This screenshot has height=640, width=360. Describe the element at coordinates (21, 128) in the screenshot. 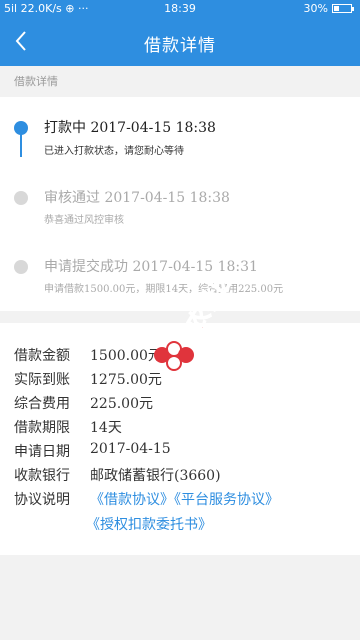

I see `timeline-dot-active` at that location.